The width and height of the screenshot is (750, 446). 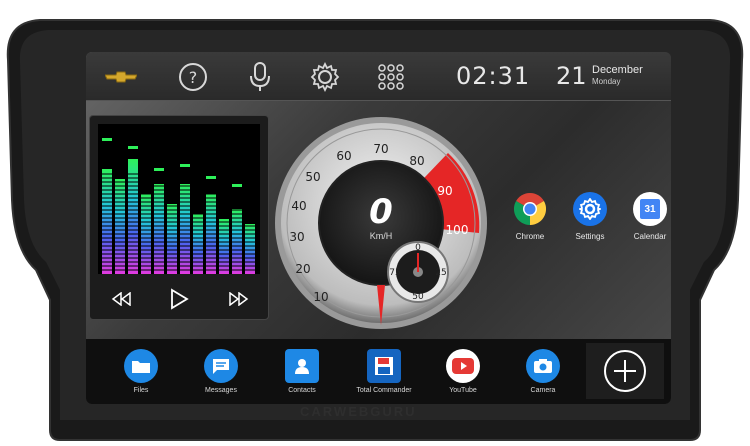 I want to click on settings-icon, so click(x=590, y=209).